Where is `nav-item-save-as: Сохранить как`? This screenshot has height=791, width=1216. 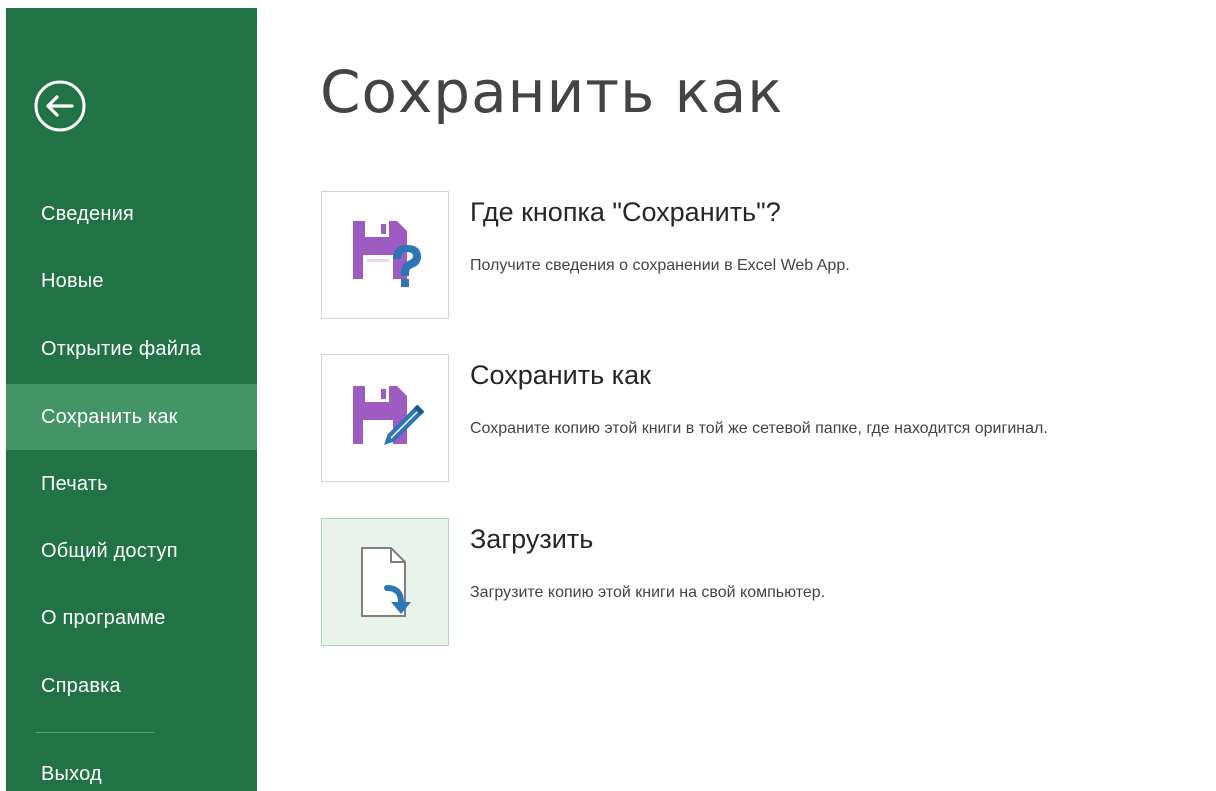 nav-item-save-as: Сохранить как is located at coordinates (131, 417).